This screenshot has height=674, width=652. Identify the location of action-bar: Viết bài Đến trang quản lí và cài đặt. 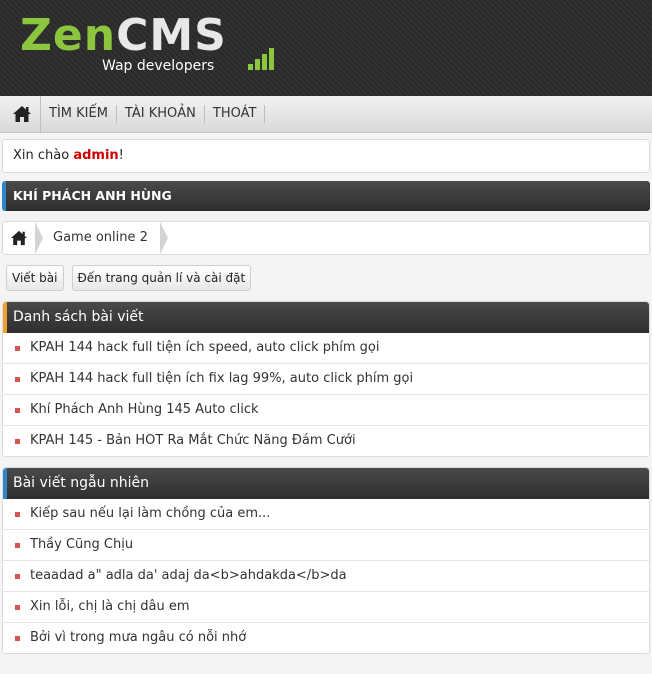
(329, 278).